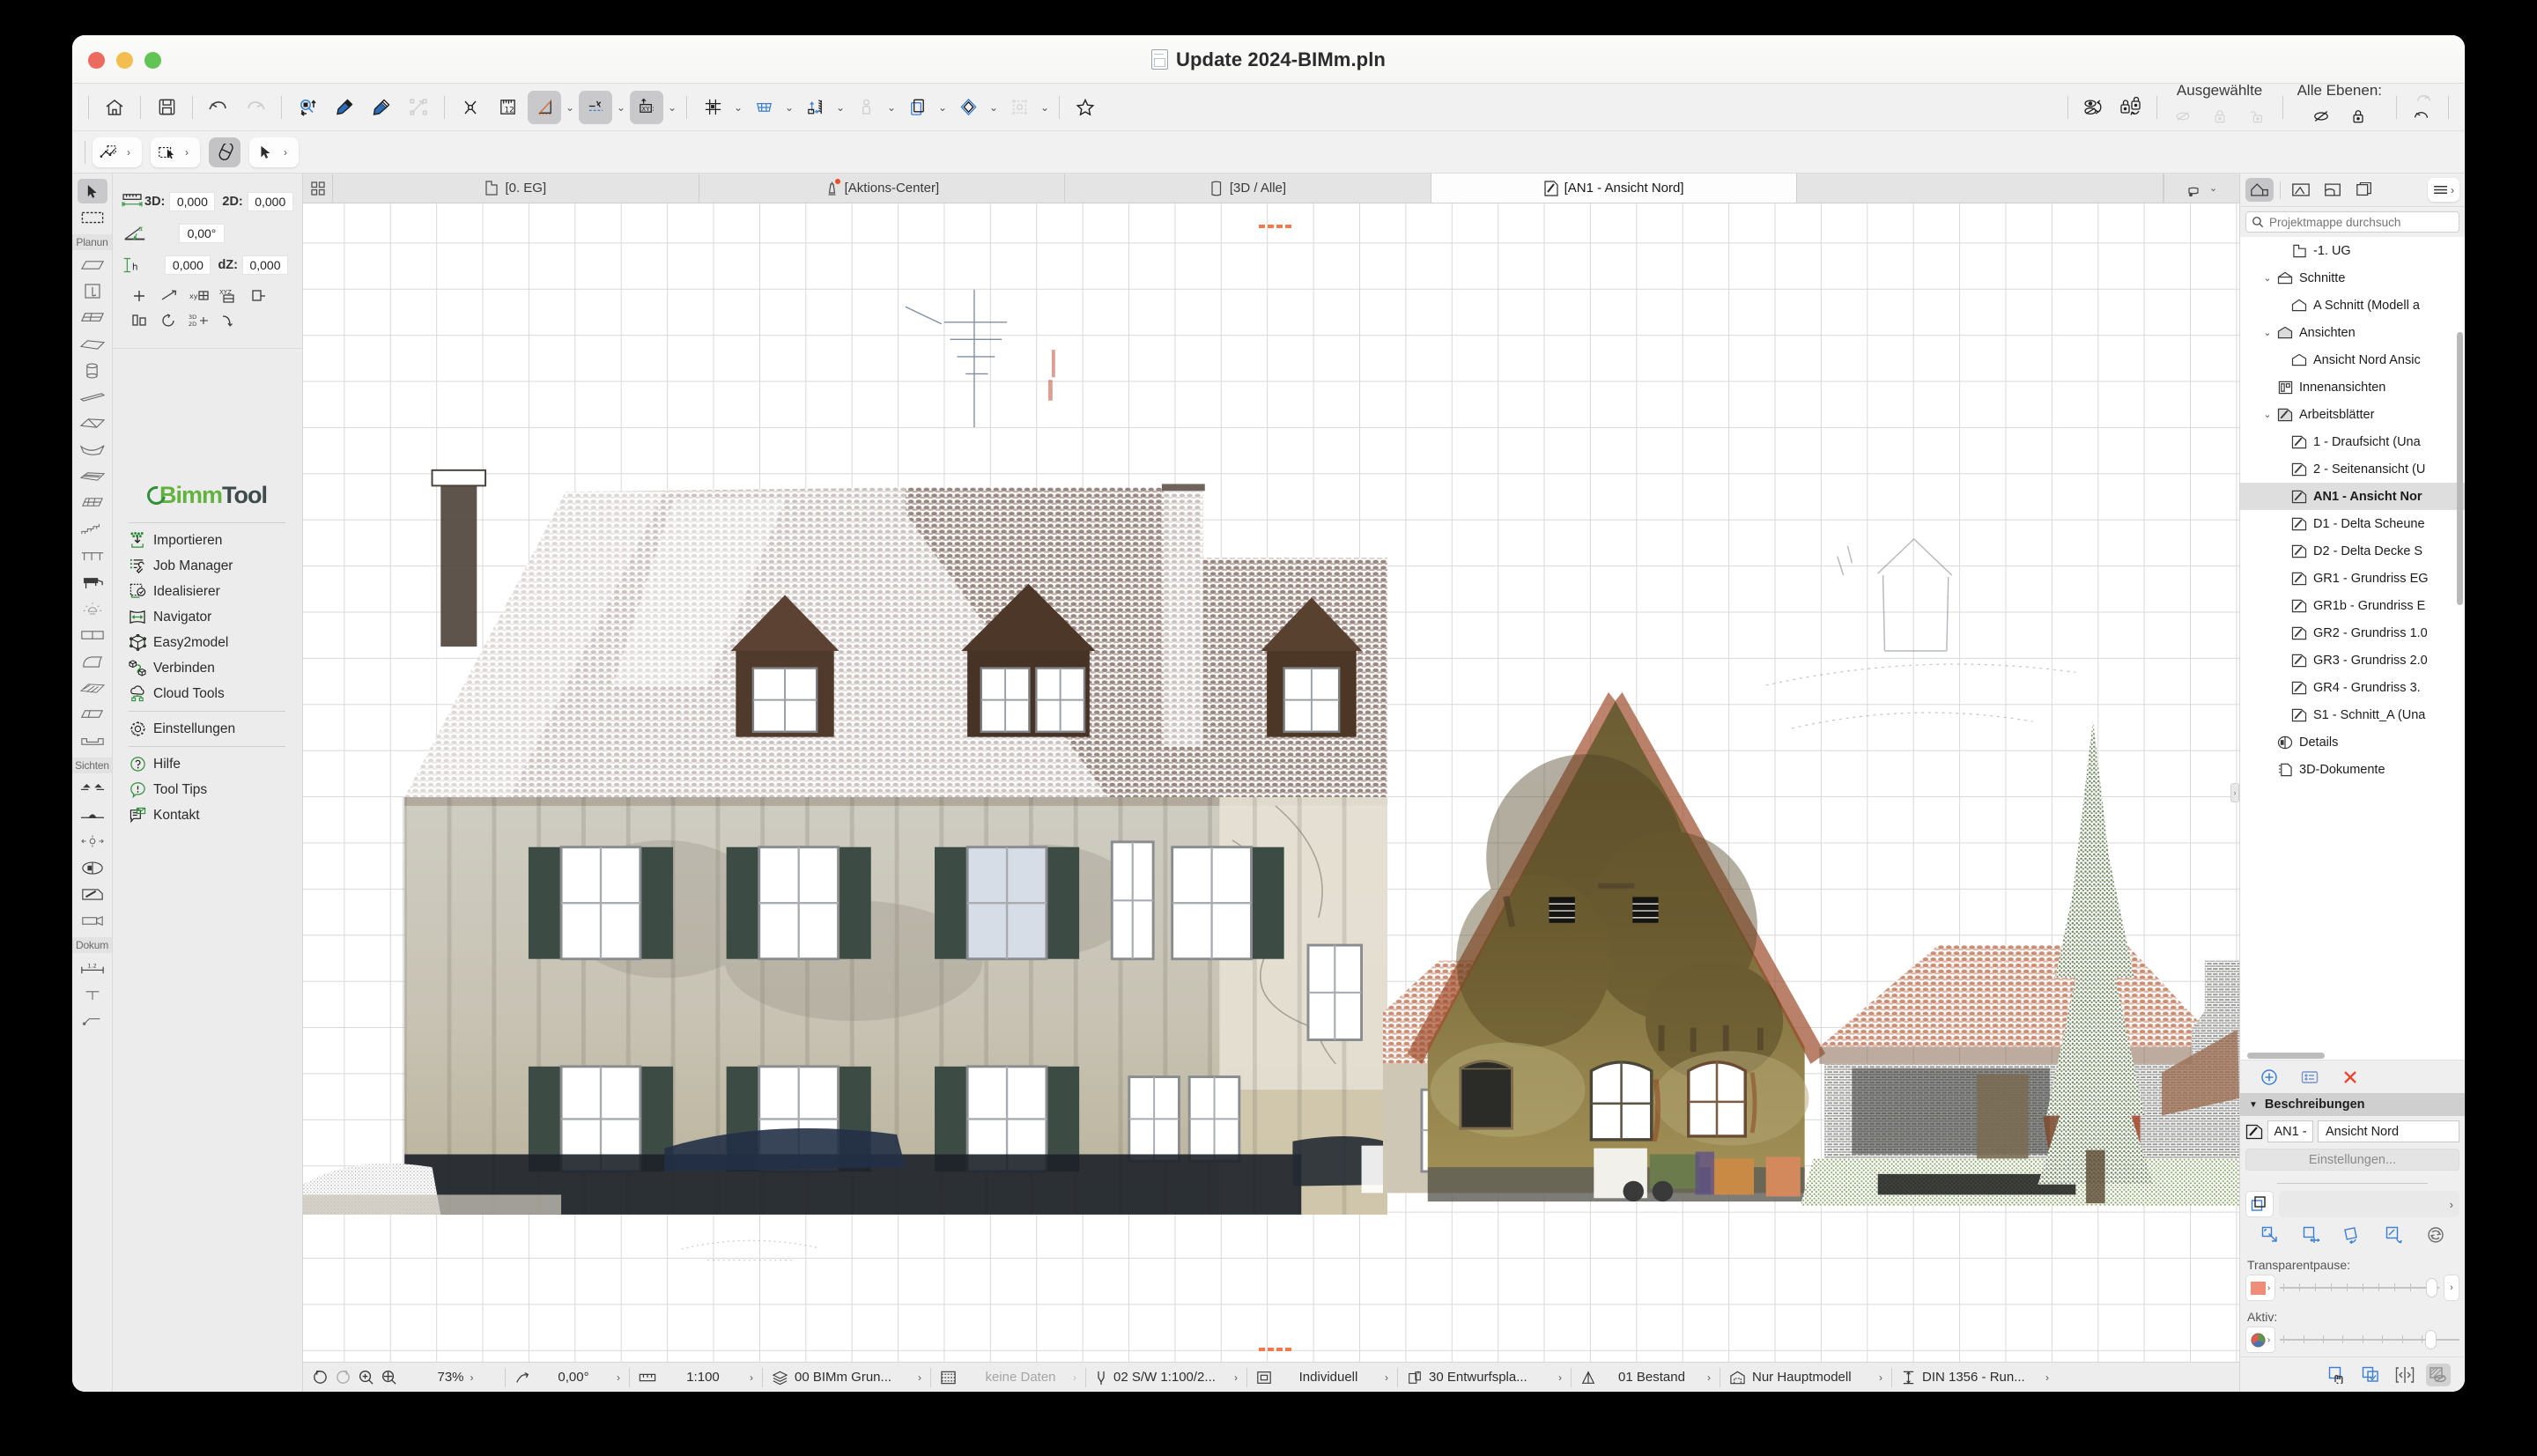 This screenshot has height=1456, width=2537. Describe the element at coordinates (92, 994) in the screenshot. I see `text-tool` at that location.